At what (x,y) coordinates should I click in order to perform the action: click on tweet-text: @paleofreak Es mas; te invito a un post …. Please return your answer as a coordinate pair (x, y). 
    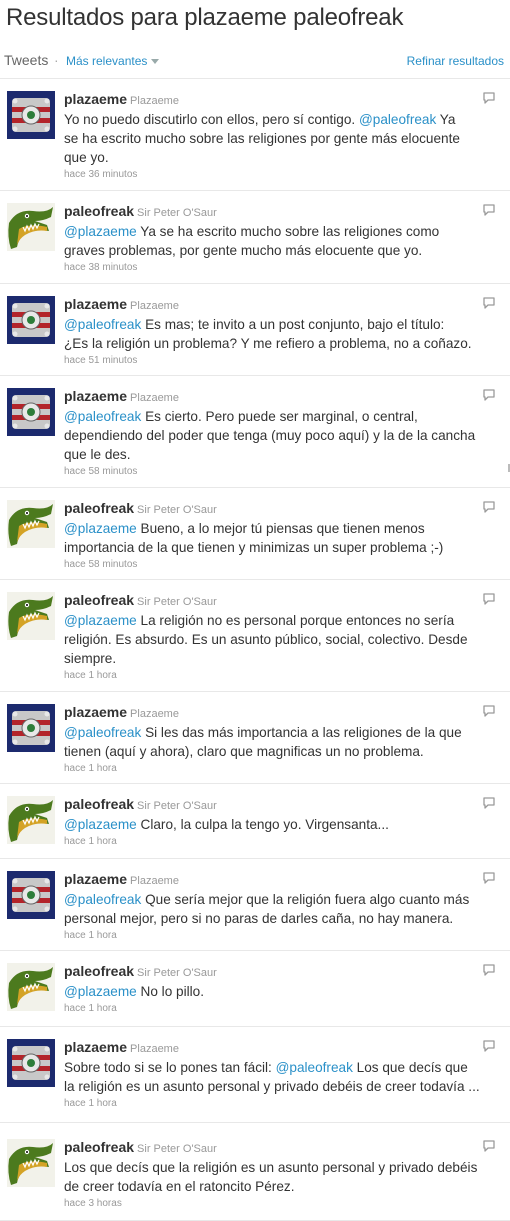
    Looking at the image, I should click on (284, 334).